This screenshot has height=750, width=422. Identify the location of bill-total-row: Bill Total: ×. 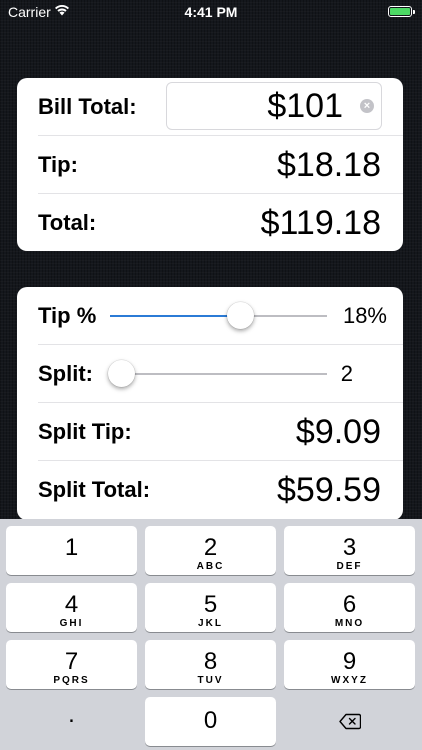
(210, 107).